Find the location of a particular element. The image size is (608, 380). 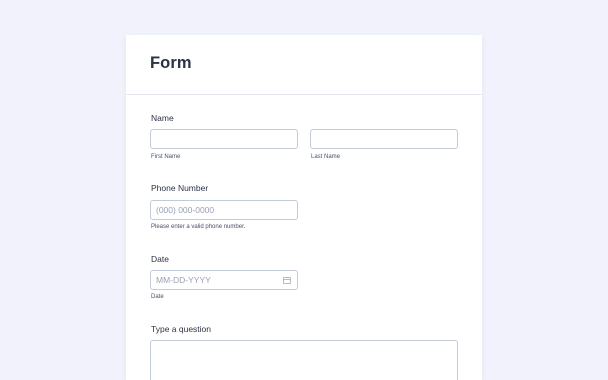

form-title: Form is located at coordinates (171, 63).